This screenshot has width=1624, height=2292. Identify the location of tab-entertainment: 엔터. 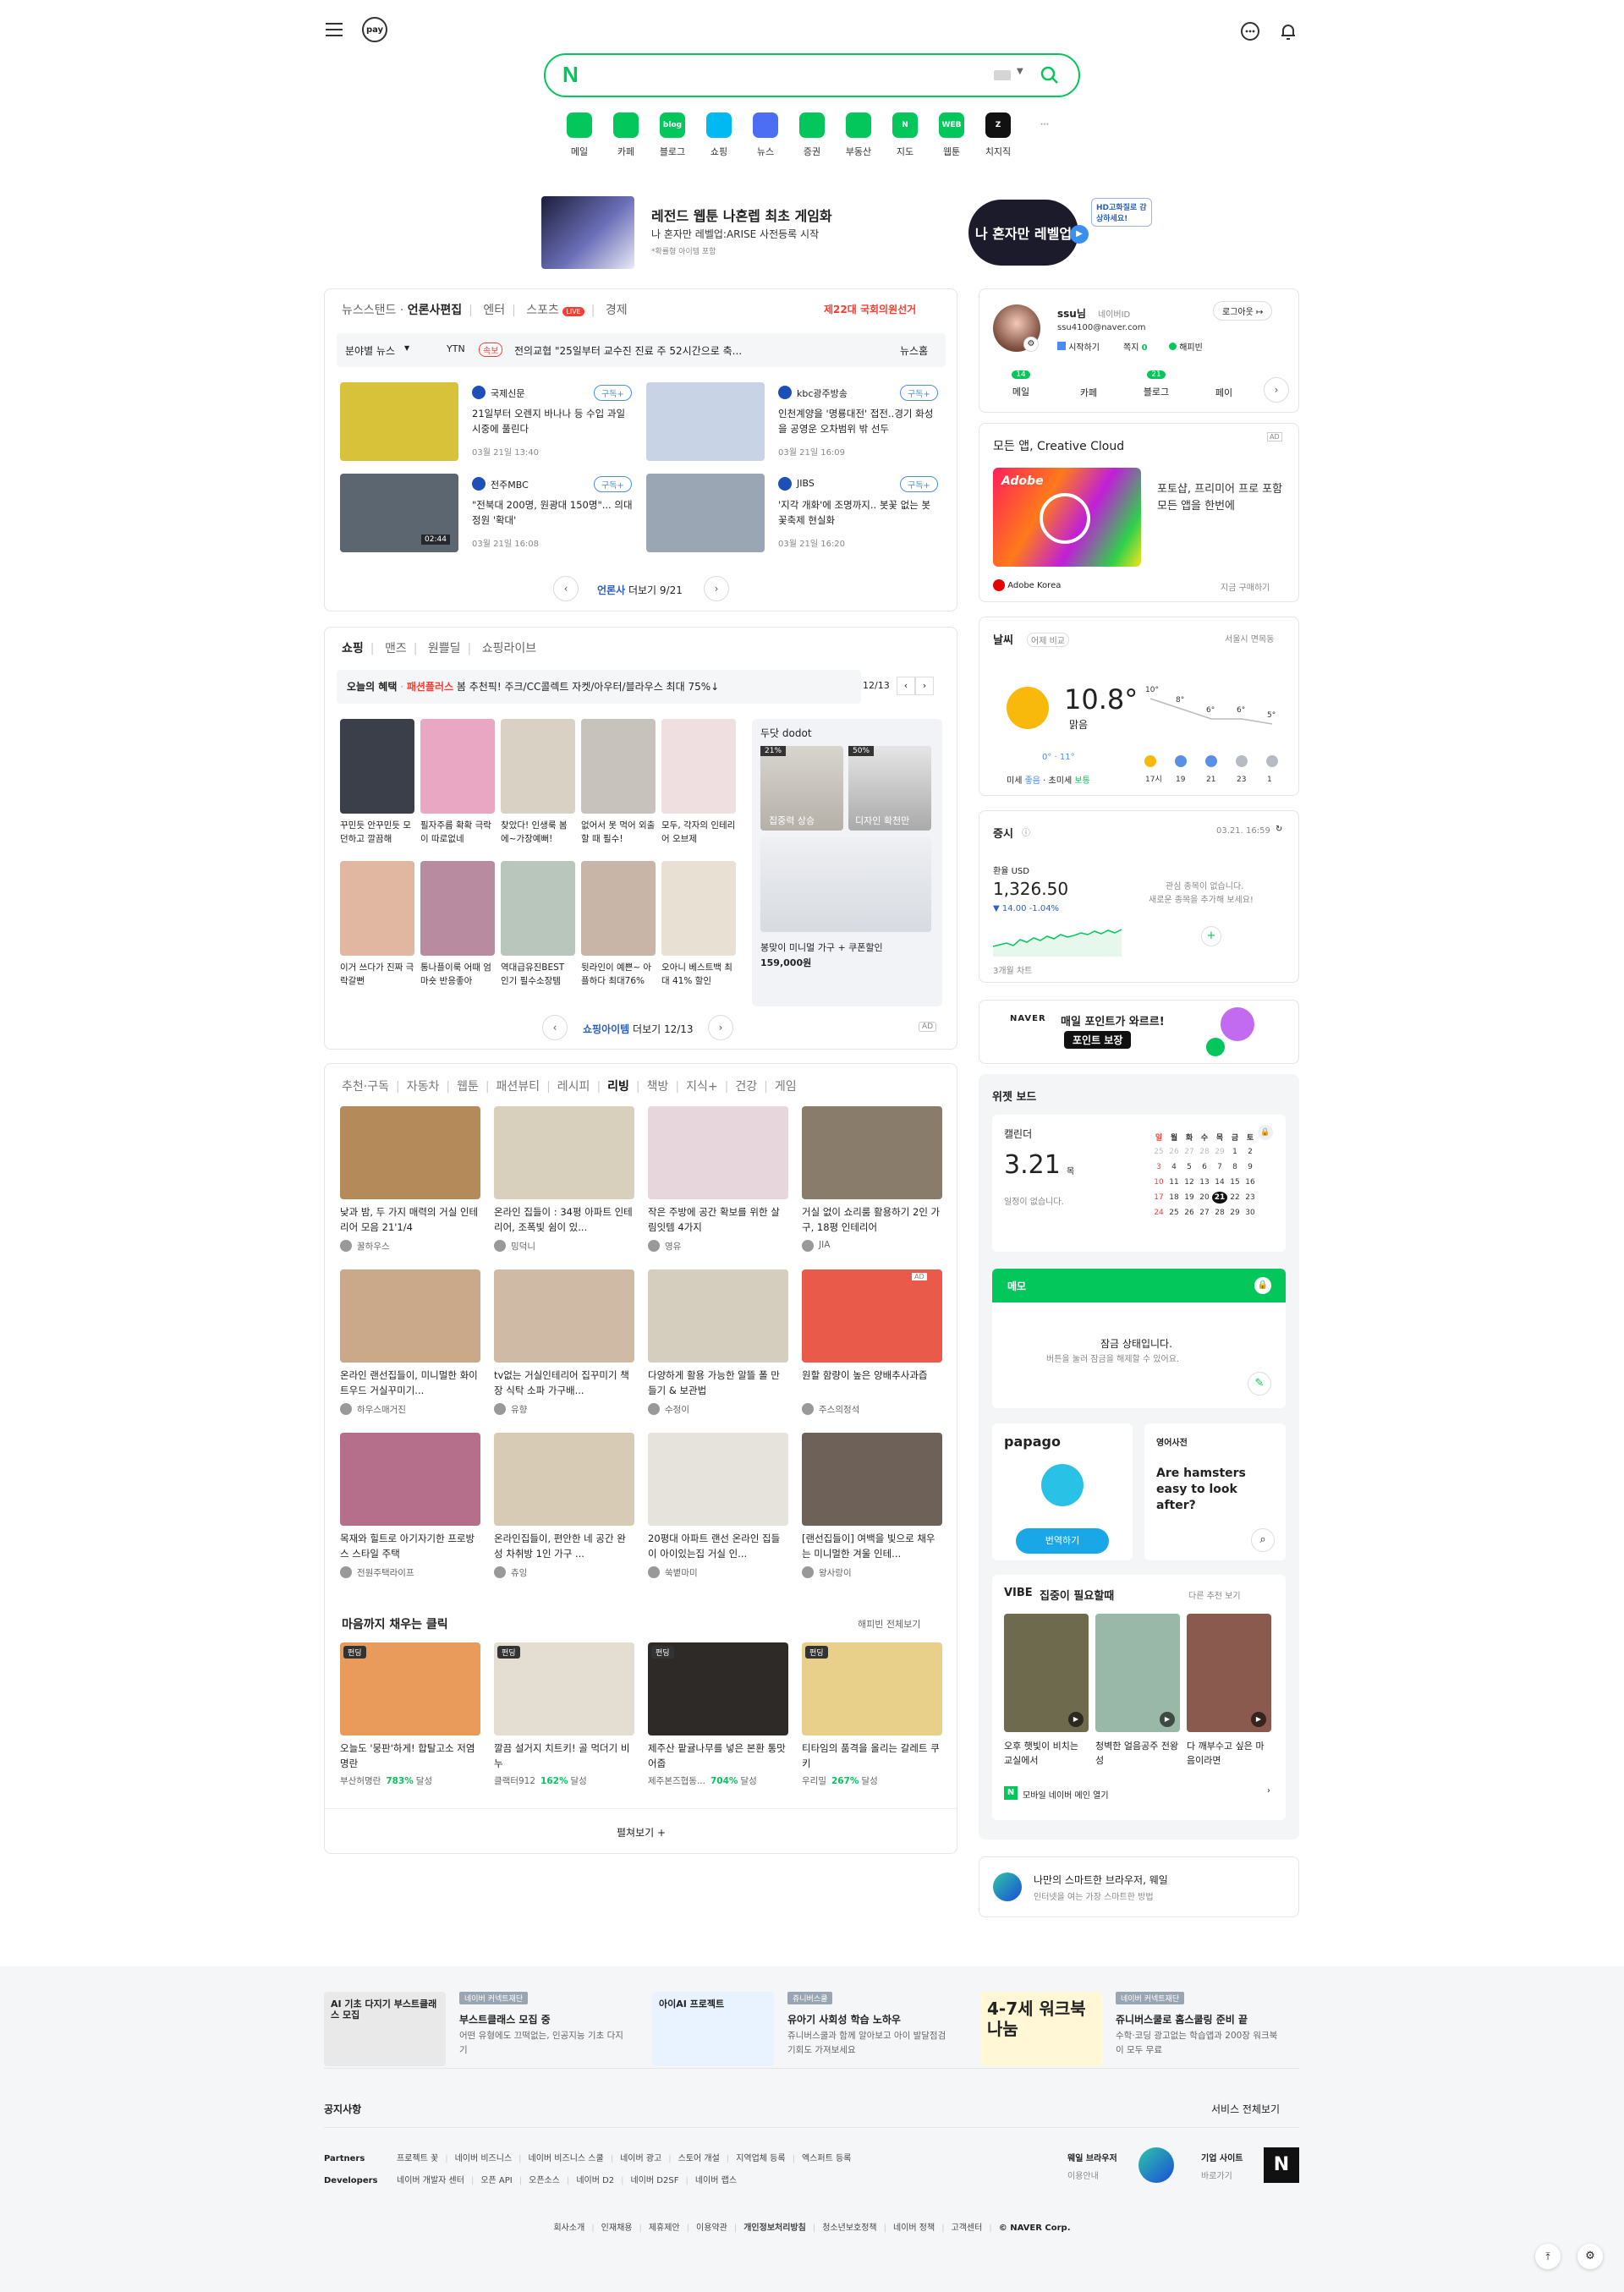
(494, 310).